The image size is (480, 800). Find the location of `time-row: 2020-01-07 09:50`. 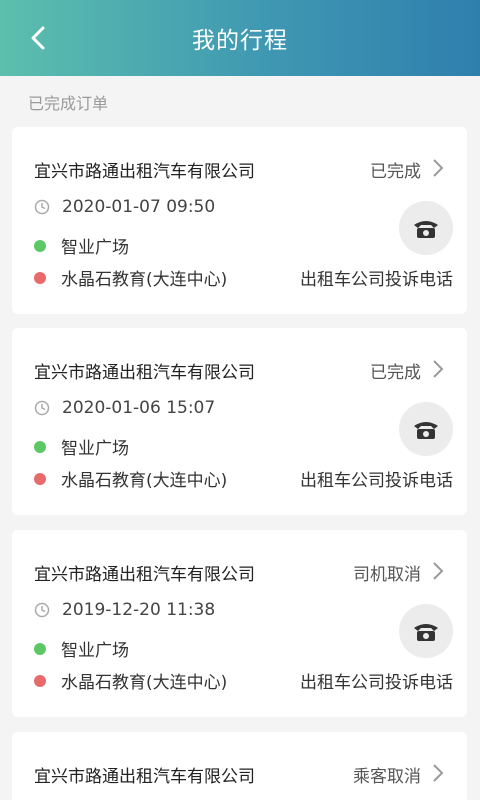

time-row: 2020-01-07 09:50 is located at coordinates (124, 207).